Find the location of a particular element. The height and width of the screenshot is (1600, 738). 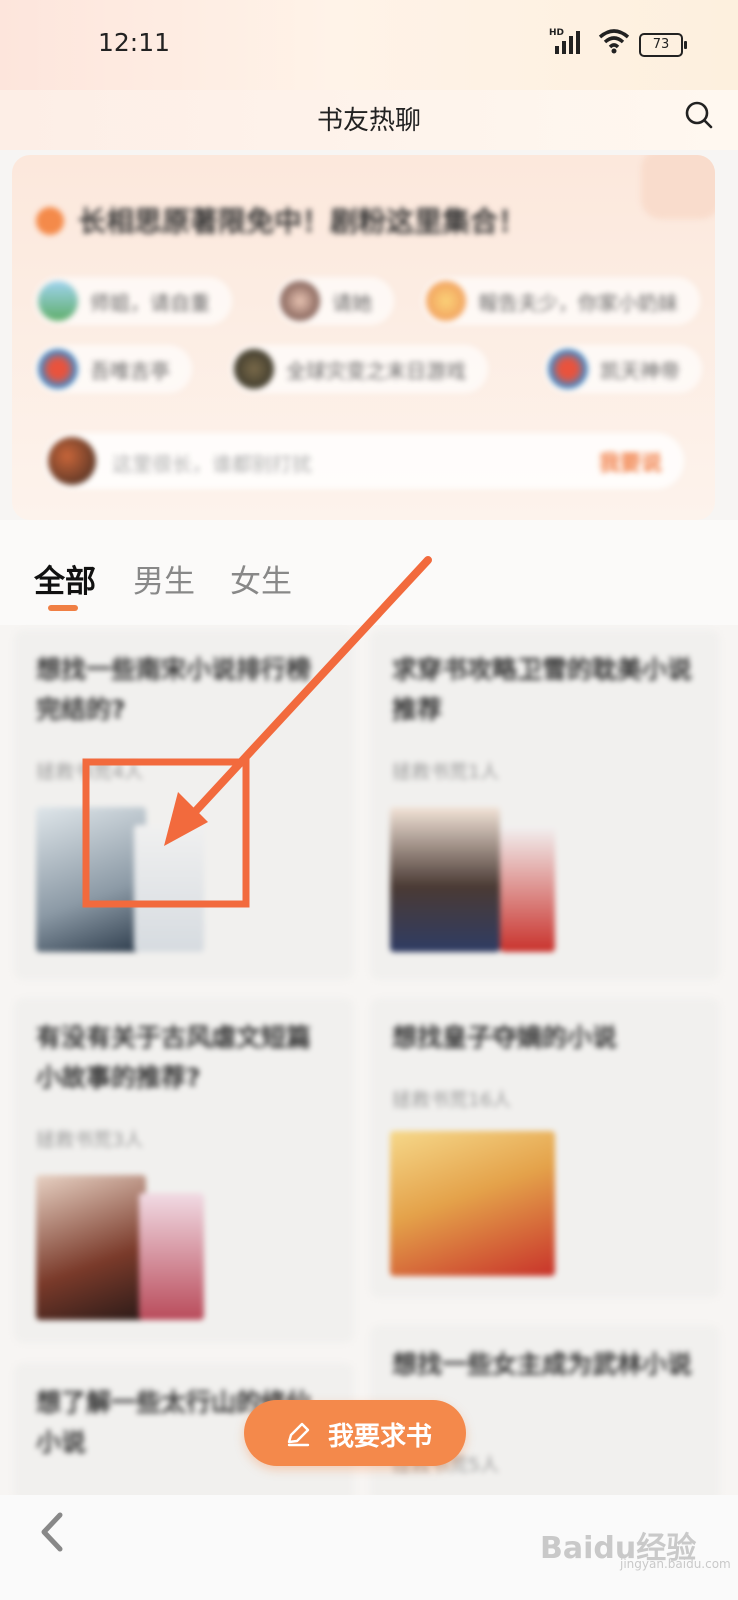

request-book-button: 我要求书 is located at coordinates (355, 1433).